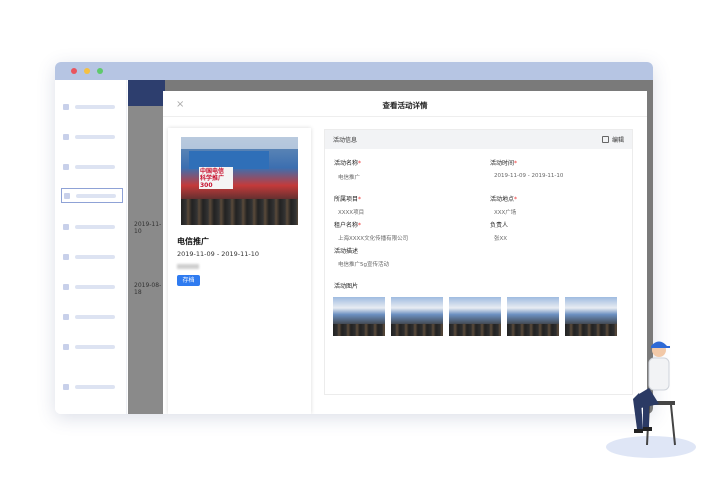 This screenshot has height=500, width=721. Describe the element at coordinates (146, 93) in the screenshot. I see `background-header` at that location.